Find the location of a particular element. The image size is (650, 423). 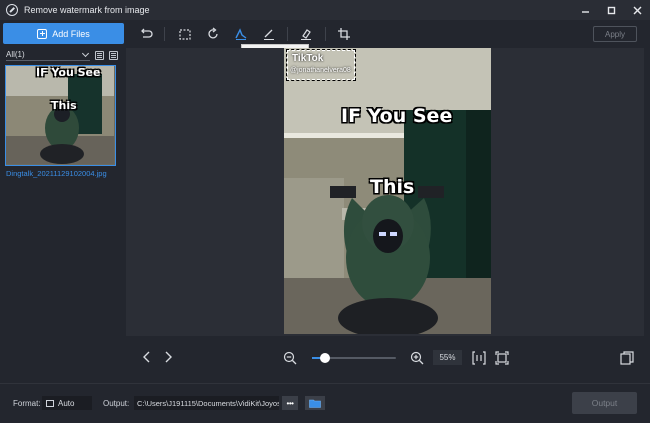

redo-button is located at coordinates (213, 34).